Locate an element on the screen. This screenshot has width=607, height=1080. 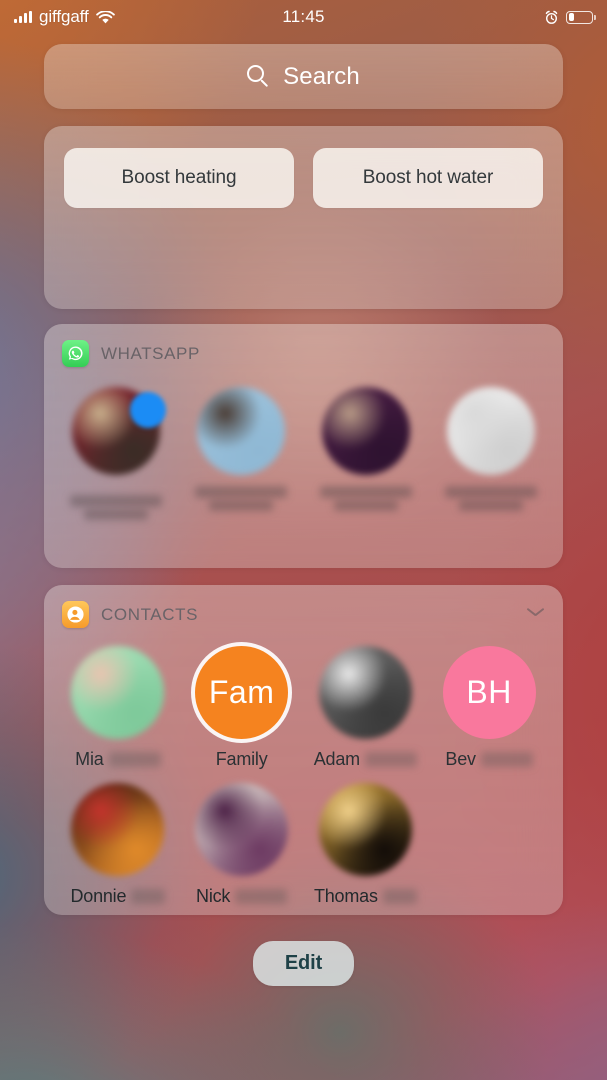
contact-item: Adam is located at coordinates (366, 708).